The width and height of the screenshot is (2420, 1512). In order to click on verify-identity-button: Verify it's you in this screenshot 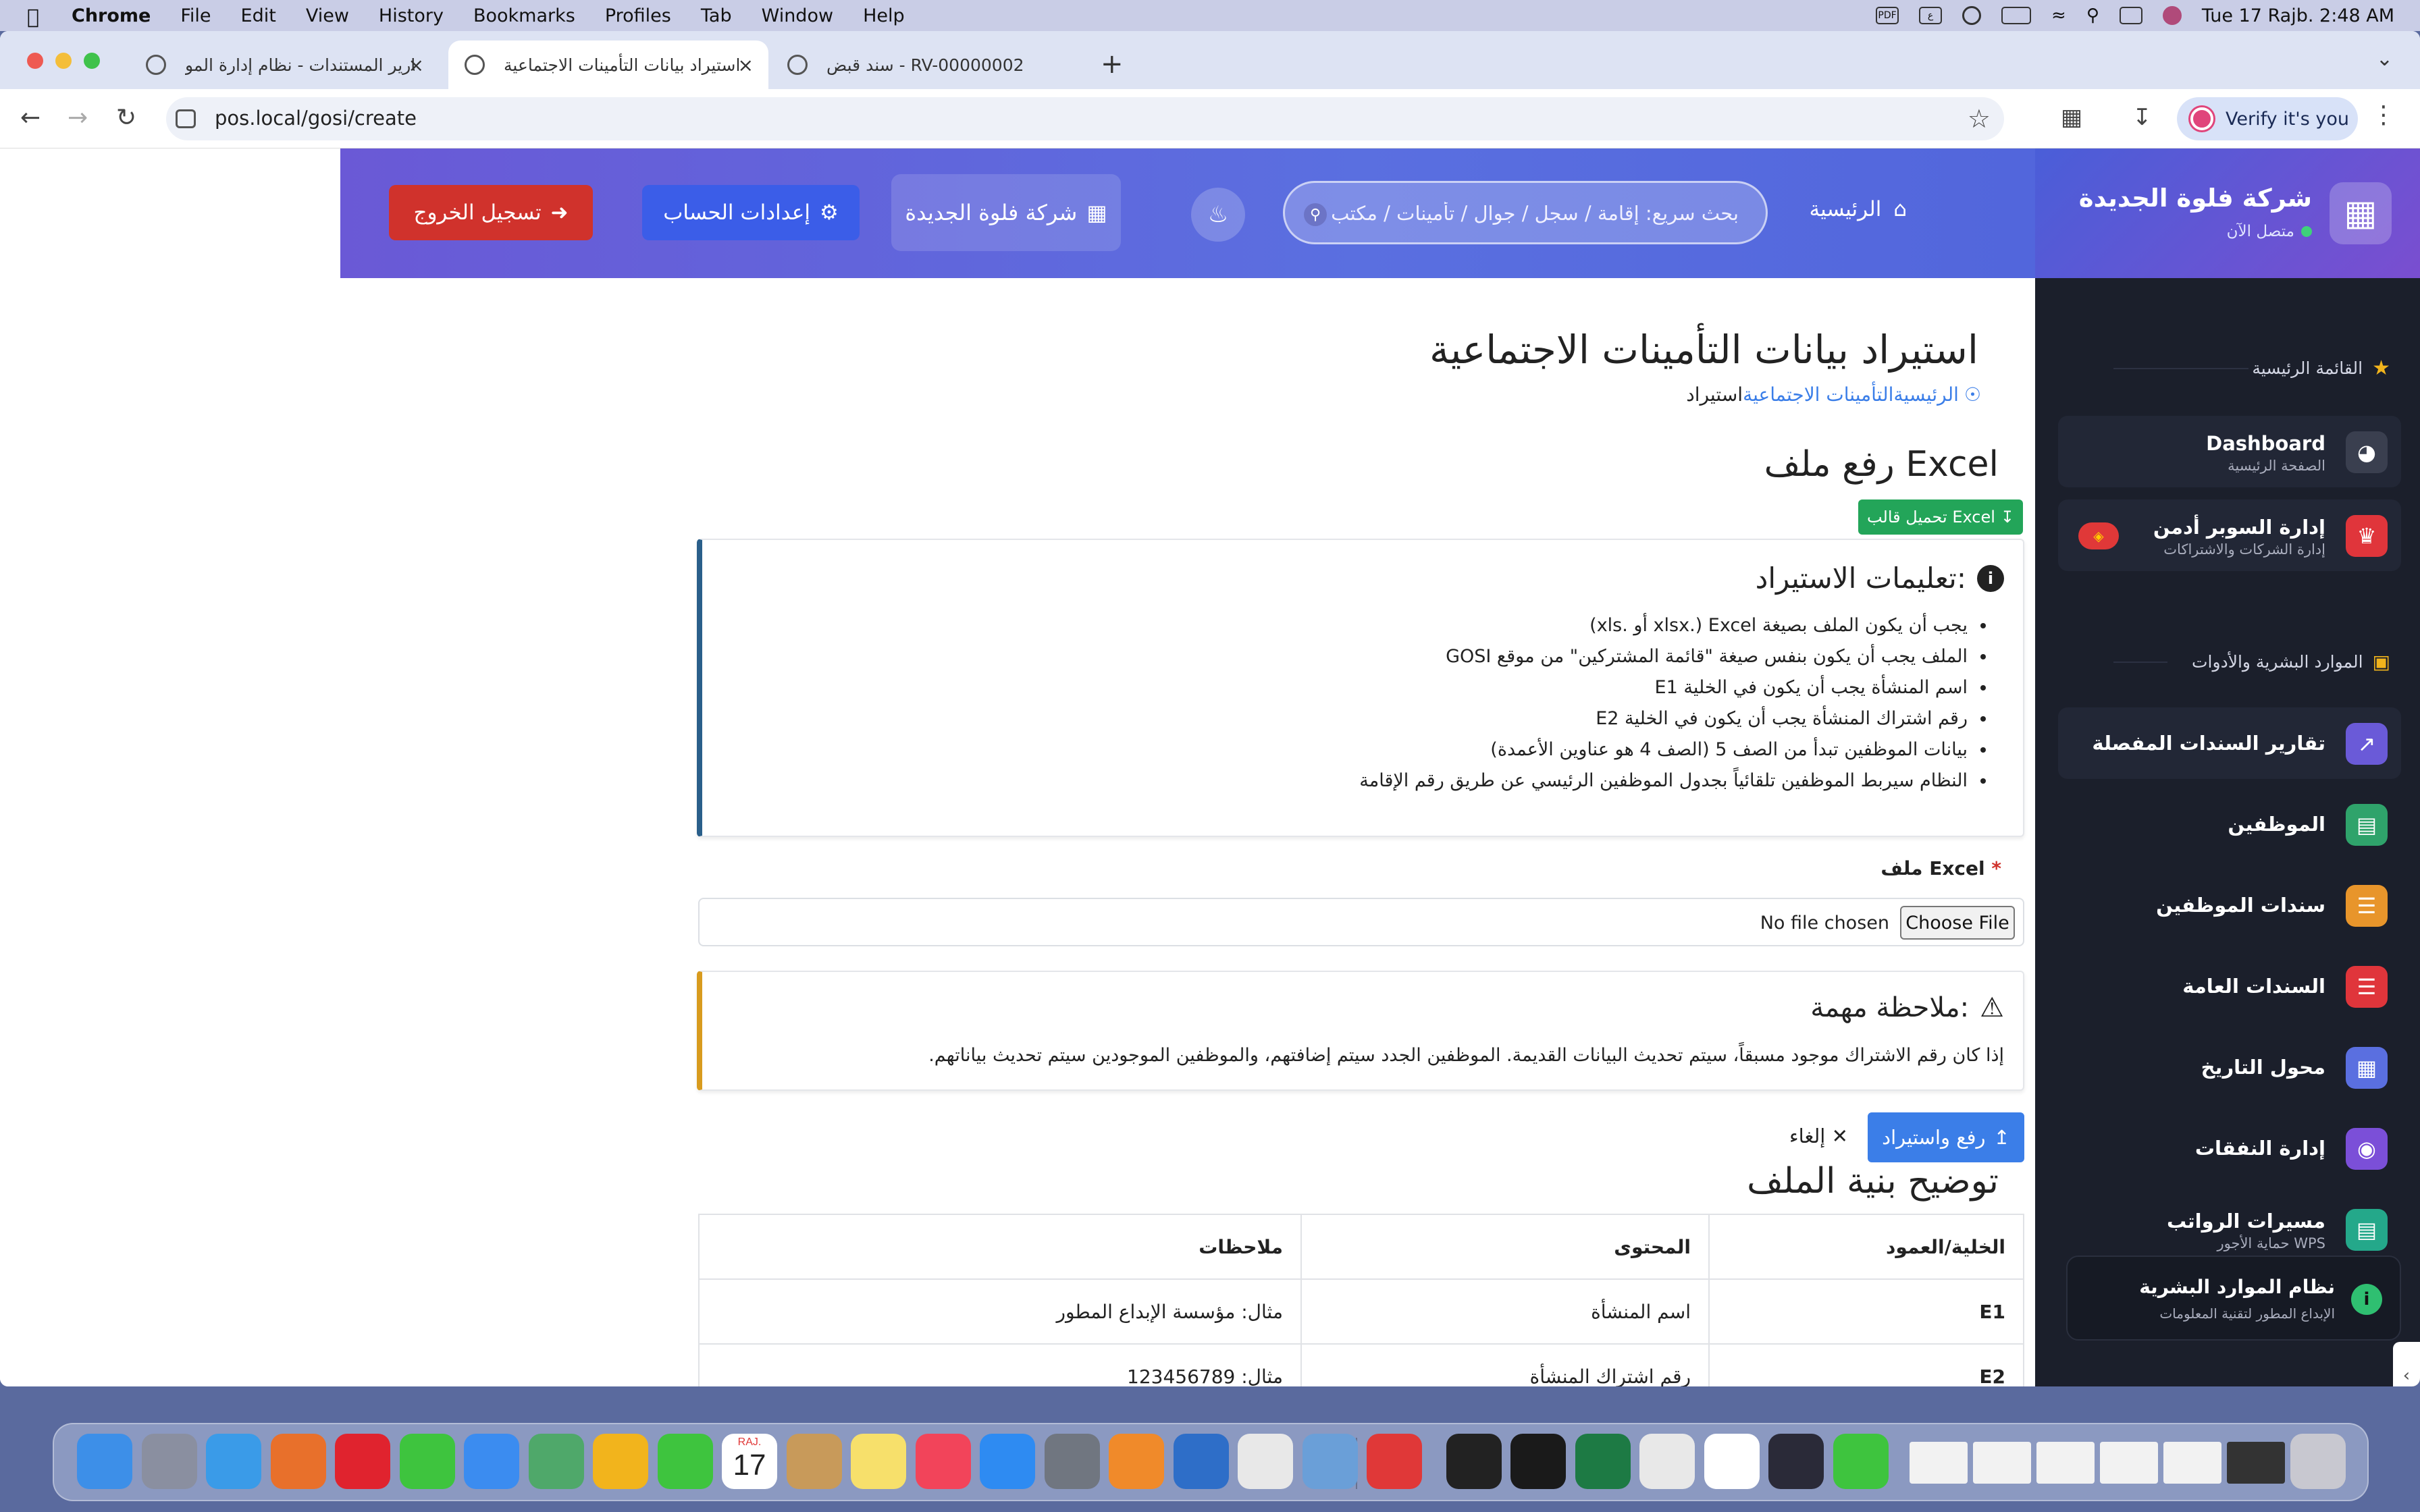, I will do `click(2267, 118)`.